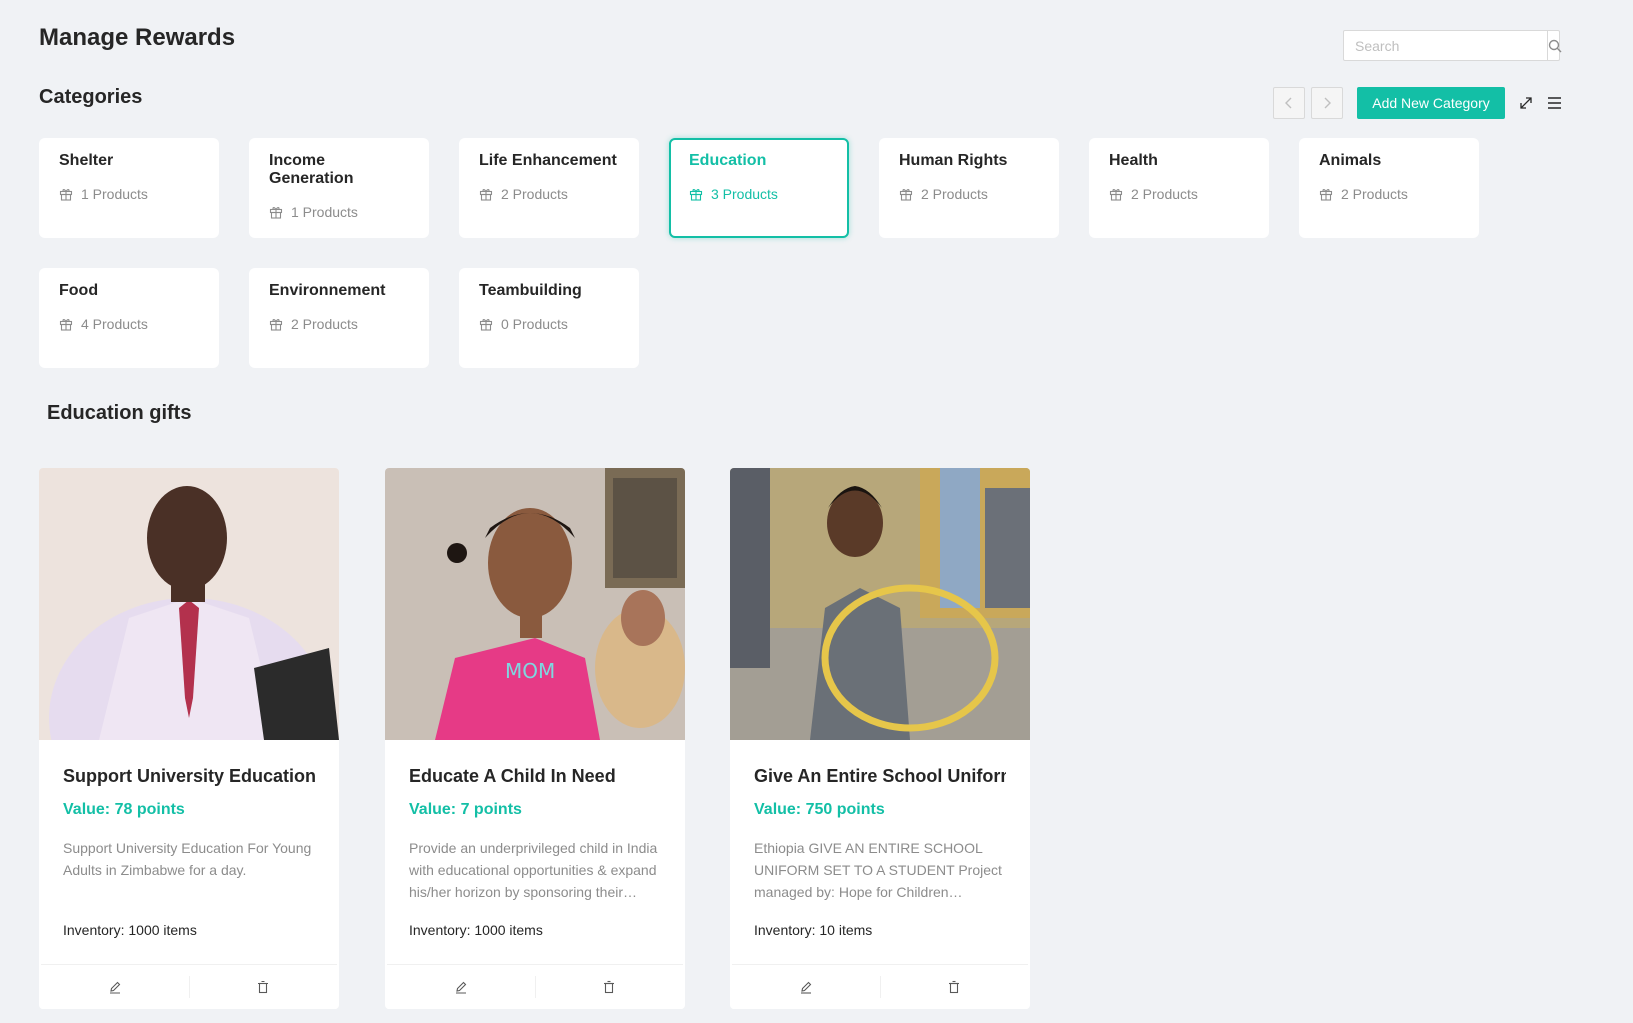 The height and width of the screenshot is (1023, 1633). I want to click on product-inventory: Inventory: 10 items, so click(813, 930).